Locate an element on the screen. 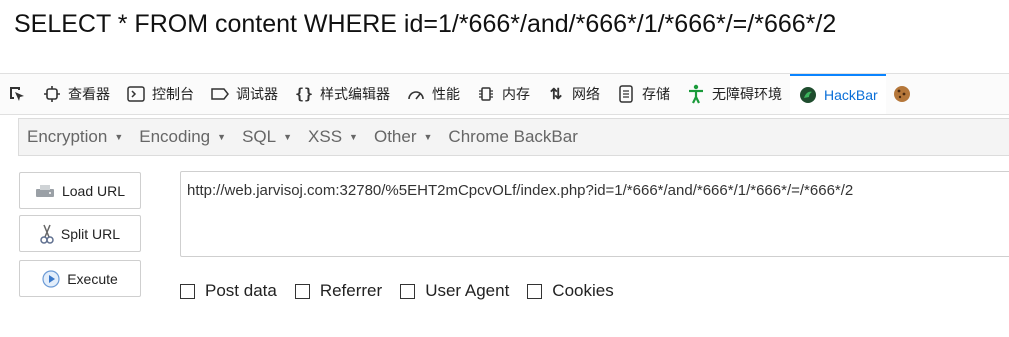 This screenshot has width=1009, height=337. load-url-icon is located at coordinates (45, 191).